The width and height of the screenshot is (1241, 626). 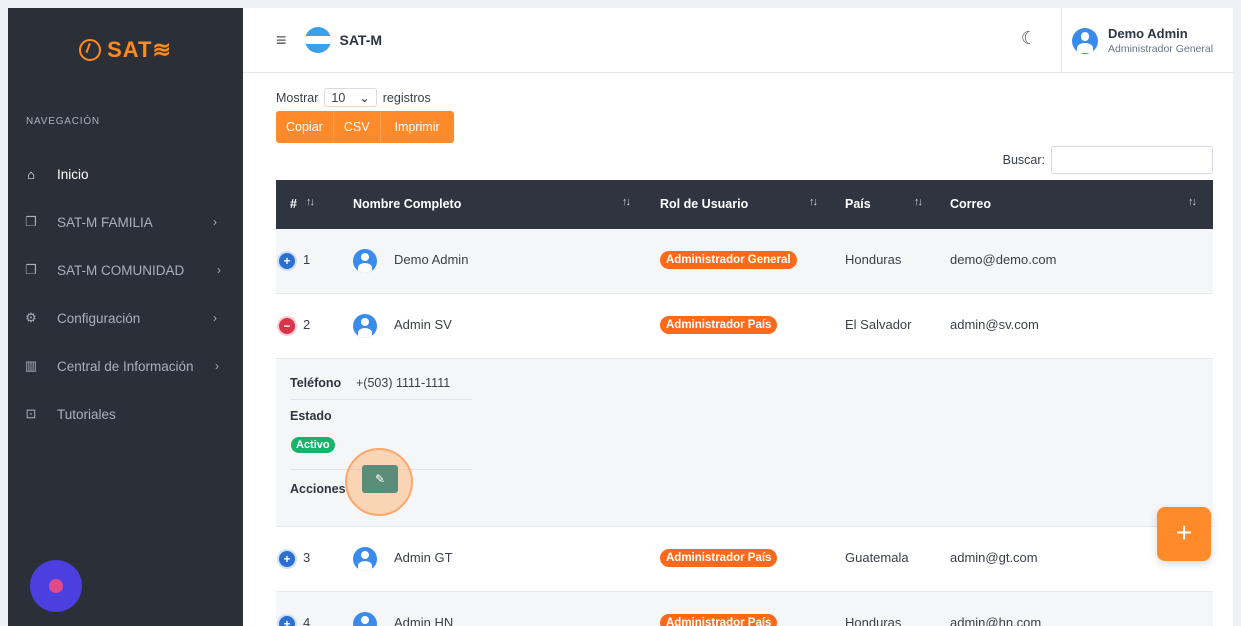 What do you see at coordinates (1023, 160) in the screenshot?
I see `search-label: Buscar:` at bounding box center [1023, 160].